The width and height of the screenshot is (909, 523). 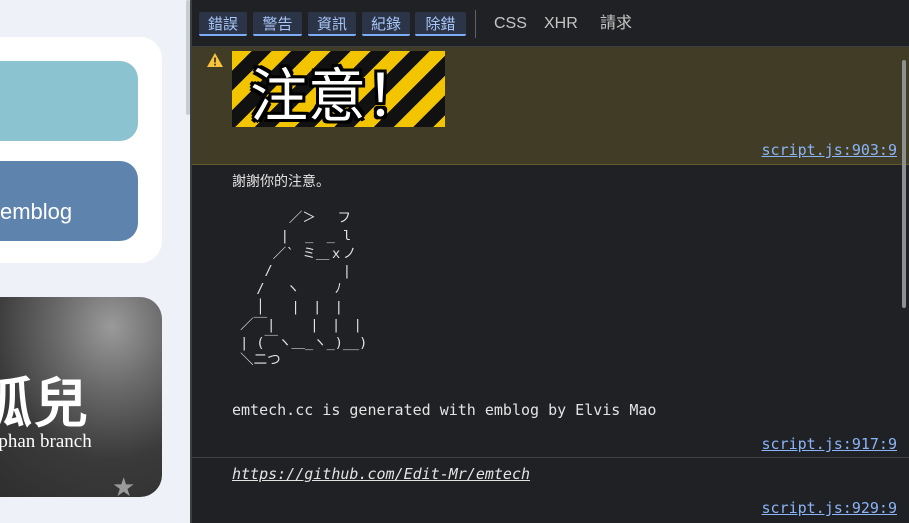 I want to click on filter-errors: 錯誤, so click(x=223, y=24).